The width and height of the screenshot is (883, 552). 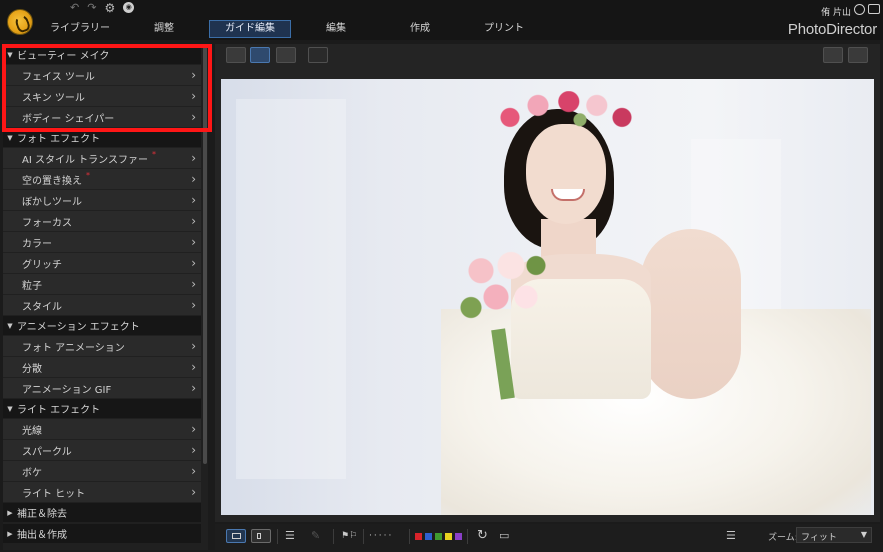 I want to click on item-ai-style-transfer: AI スタイル トランスファー * ›, so click(x=102, y=158).